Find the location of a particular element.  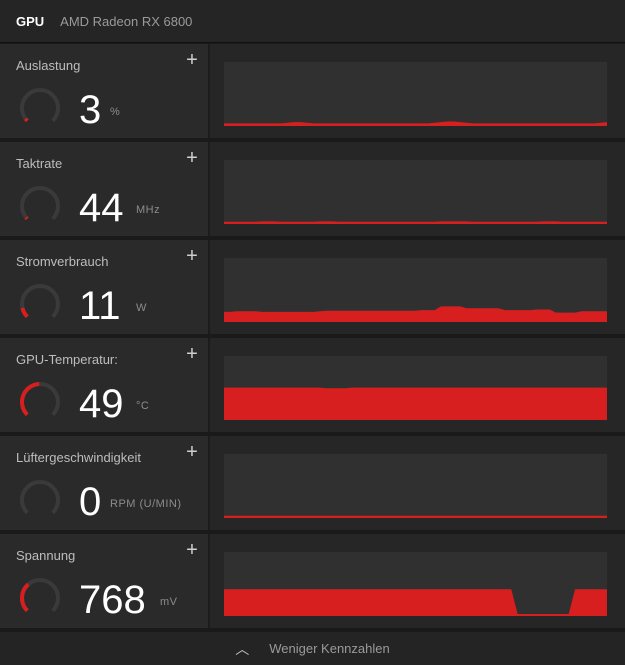

metric-row-temperature: GPU-Temperatur: + 49 °C is located at coordinates (312, 385).